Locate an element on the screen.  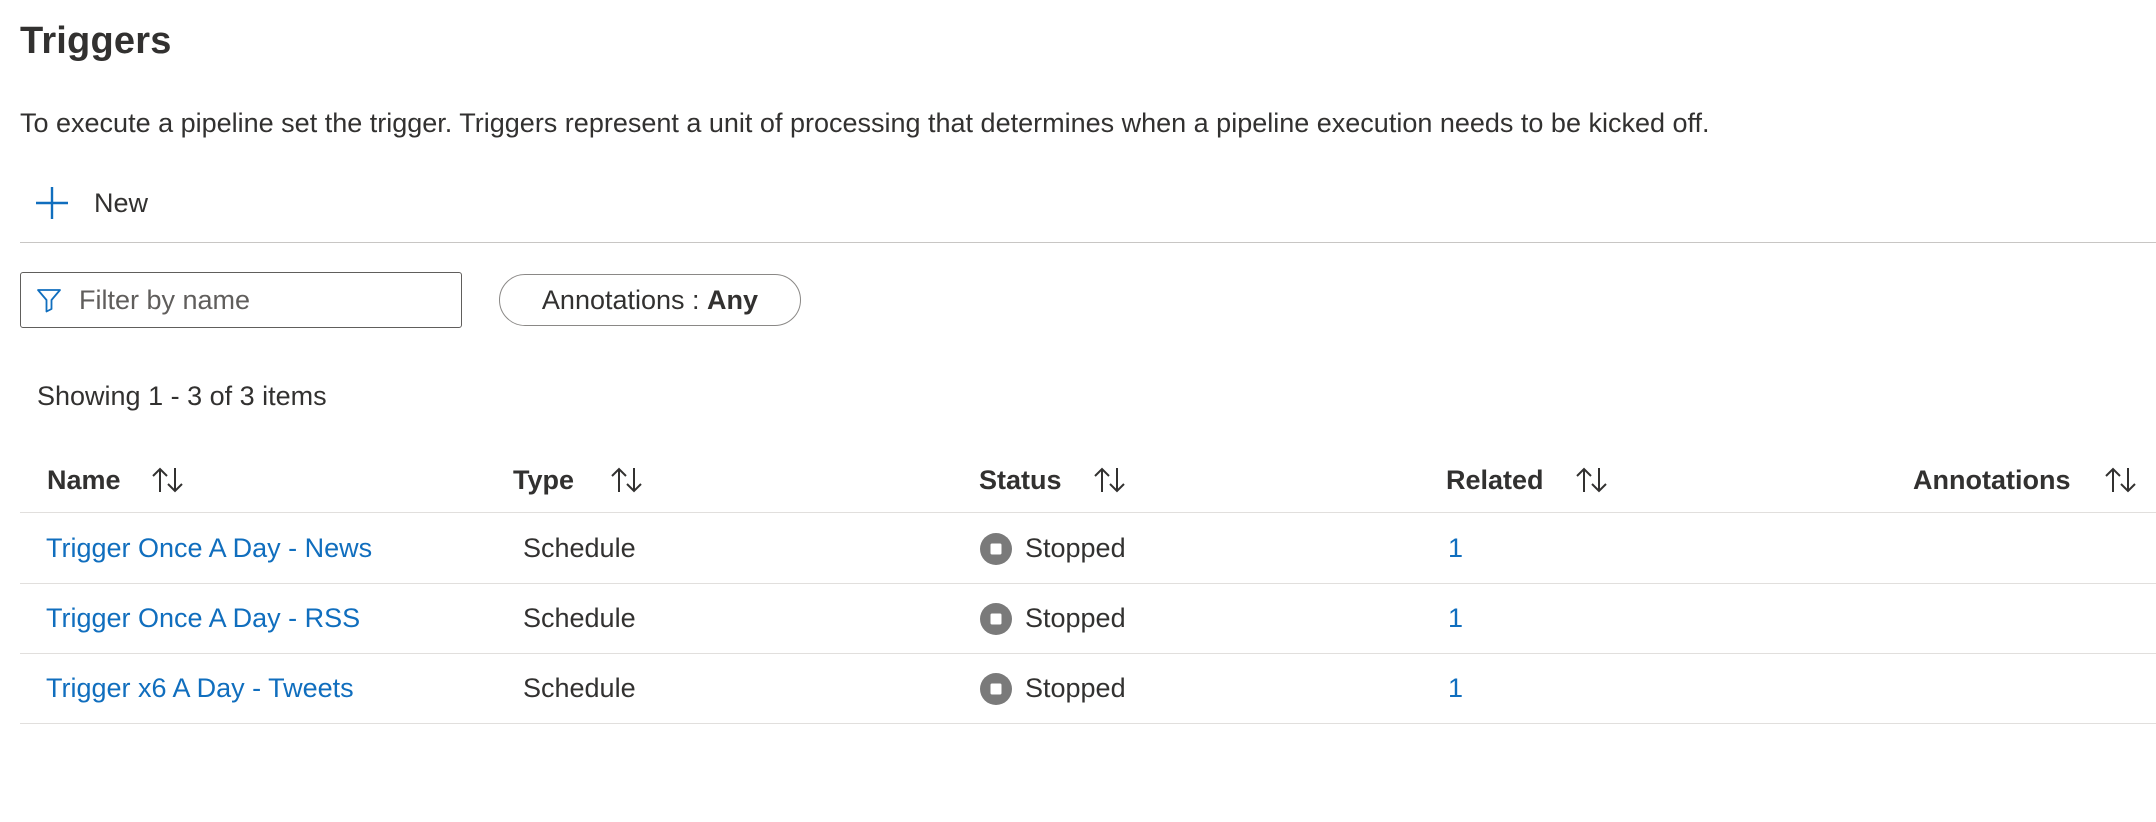
column-header-annotations: Annotations is located at coordinates (2025, 480).